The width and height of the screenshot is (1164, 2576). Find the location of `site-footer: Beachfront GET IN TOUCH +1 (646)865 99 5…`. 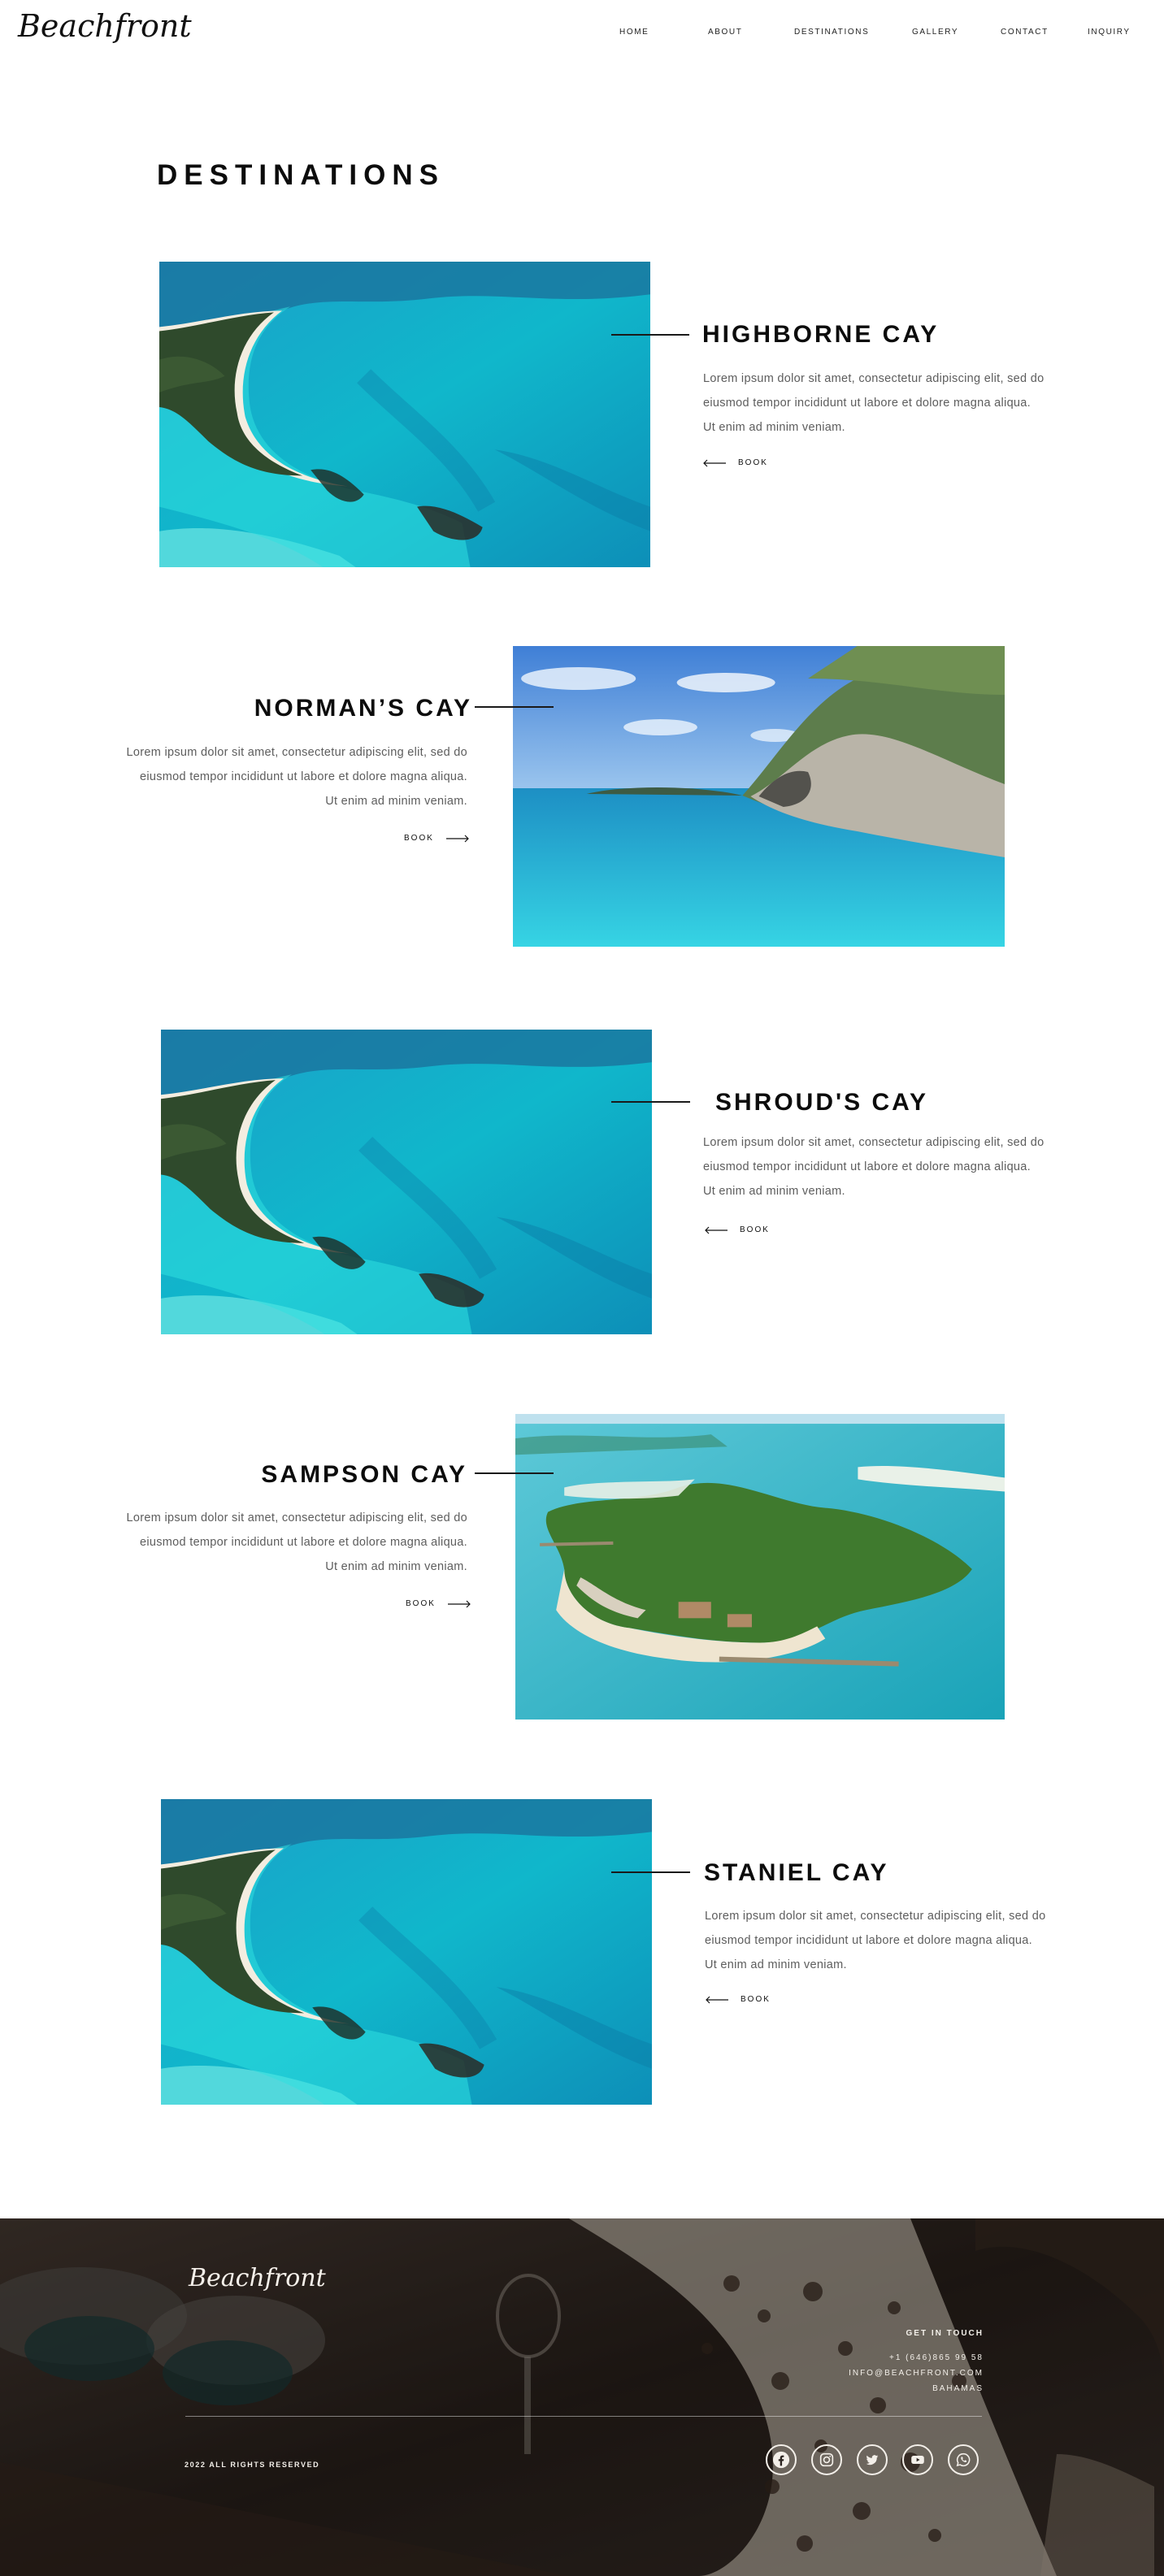

site-footer: Beachfront GET IN TOUCH +1 (646)865 99 5… is located at coordinates (582, 2397).